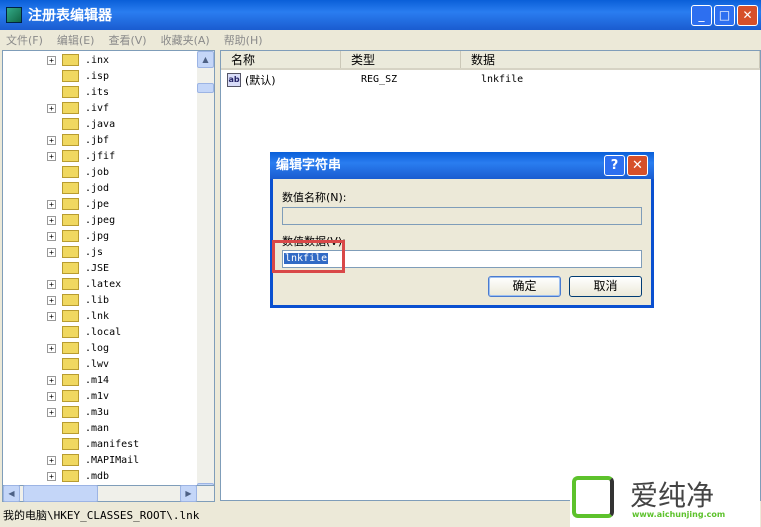 The image size is (761, 527). What do you see at coordinates (78, 140) in the screenshot?
I see `tree-item: + .jbf` at bounding box center [78, 140].